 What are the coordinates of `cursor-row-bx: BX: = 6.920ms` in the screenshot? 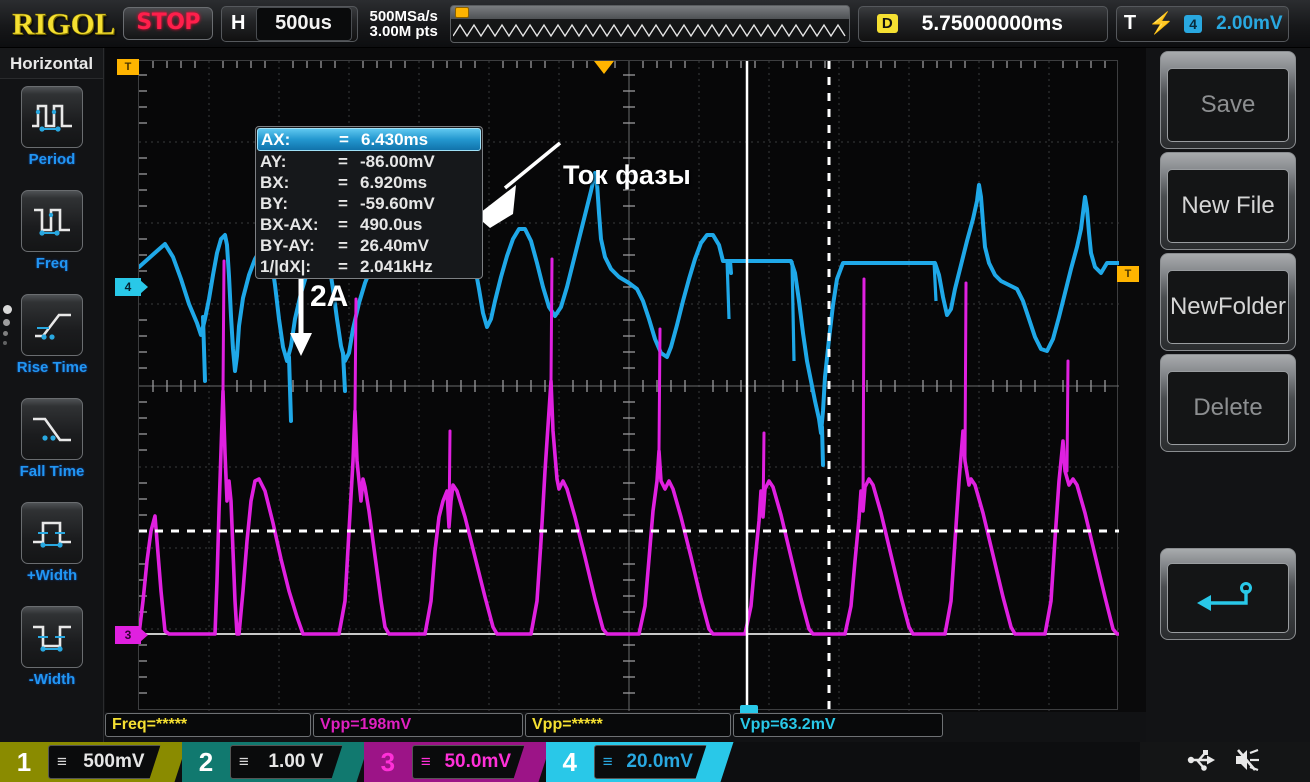 It's located at (369, 182).